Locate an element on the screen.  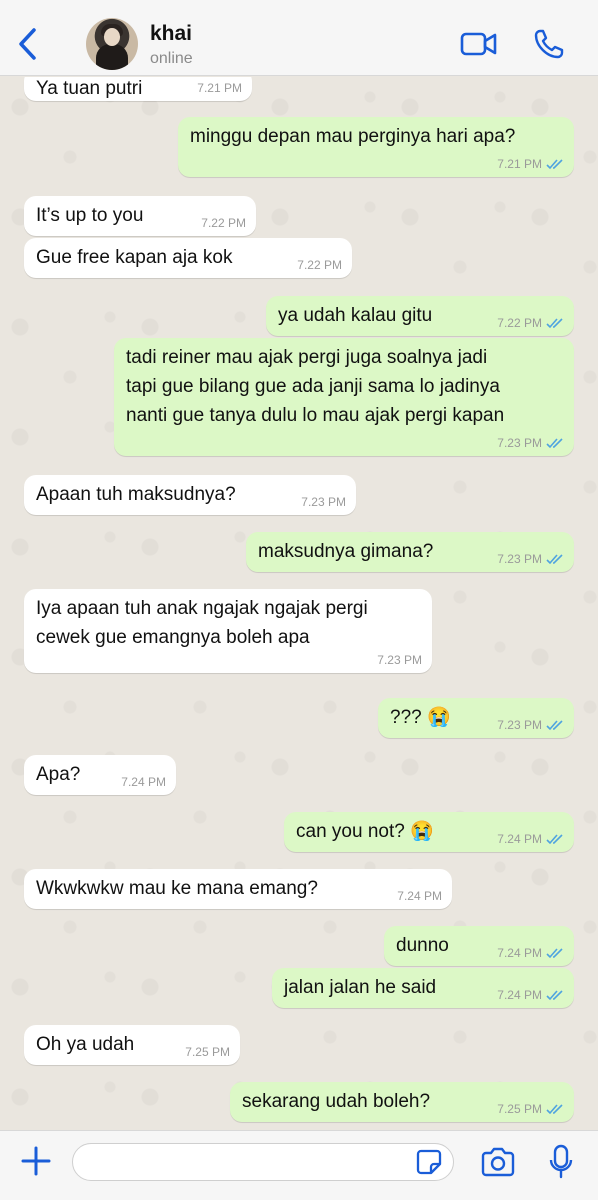
message-input is located at coordinates (237, 1162).